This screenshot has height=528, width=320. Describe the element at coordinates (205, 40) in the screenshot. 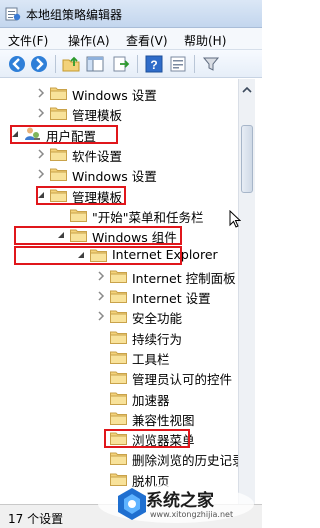

I see `menu-help: 帮助(H)` at that location.